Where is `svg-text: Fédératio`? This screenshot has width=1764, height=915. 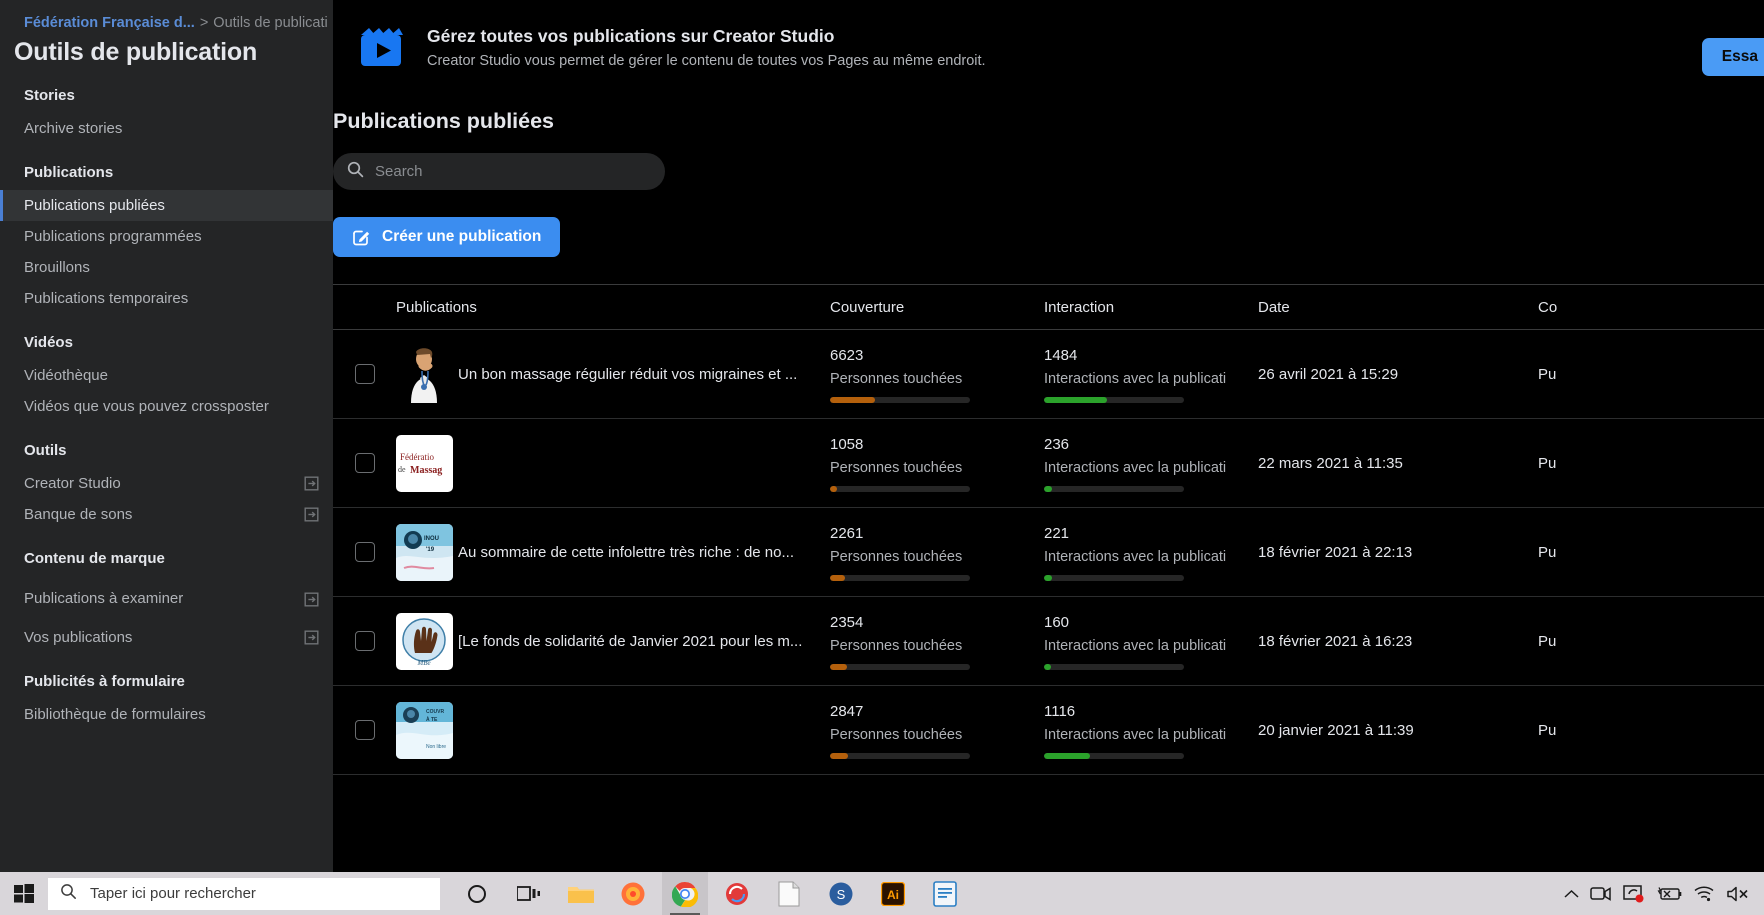
svg-text: Fédératio is located at coordinates (417, 457).